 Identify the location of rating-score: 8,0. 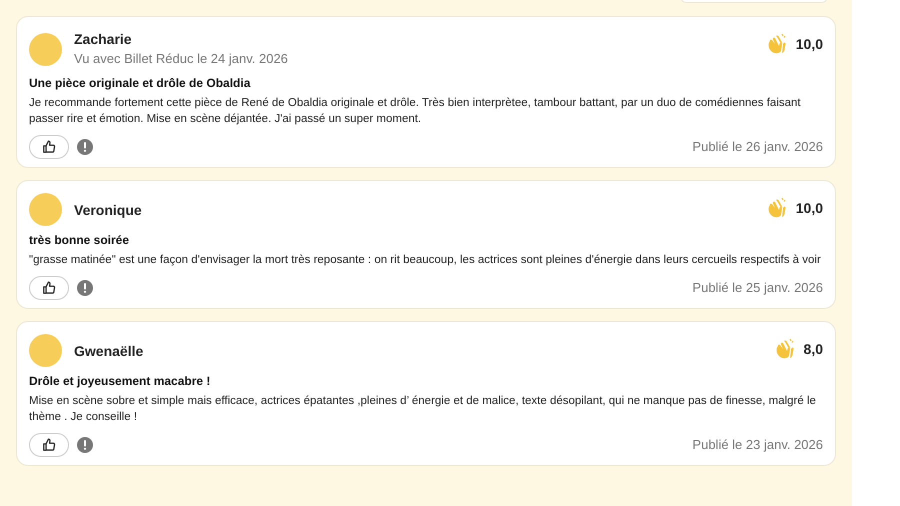
(813, 349).